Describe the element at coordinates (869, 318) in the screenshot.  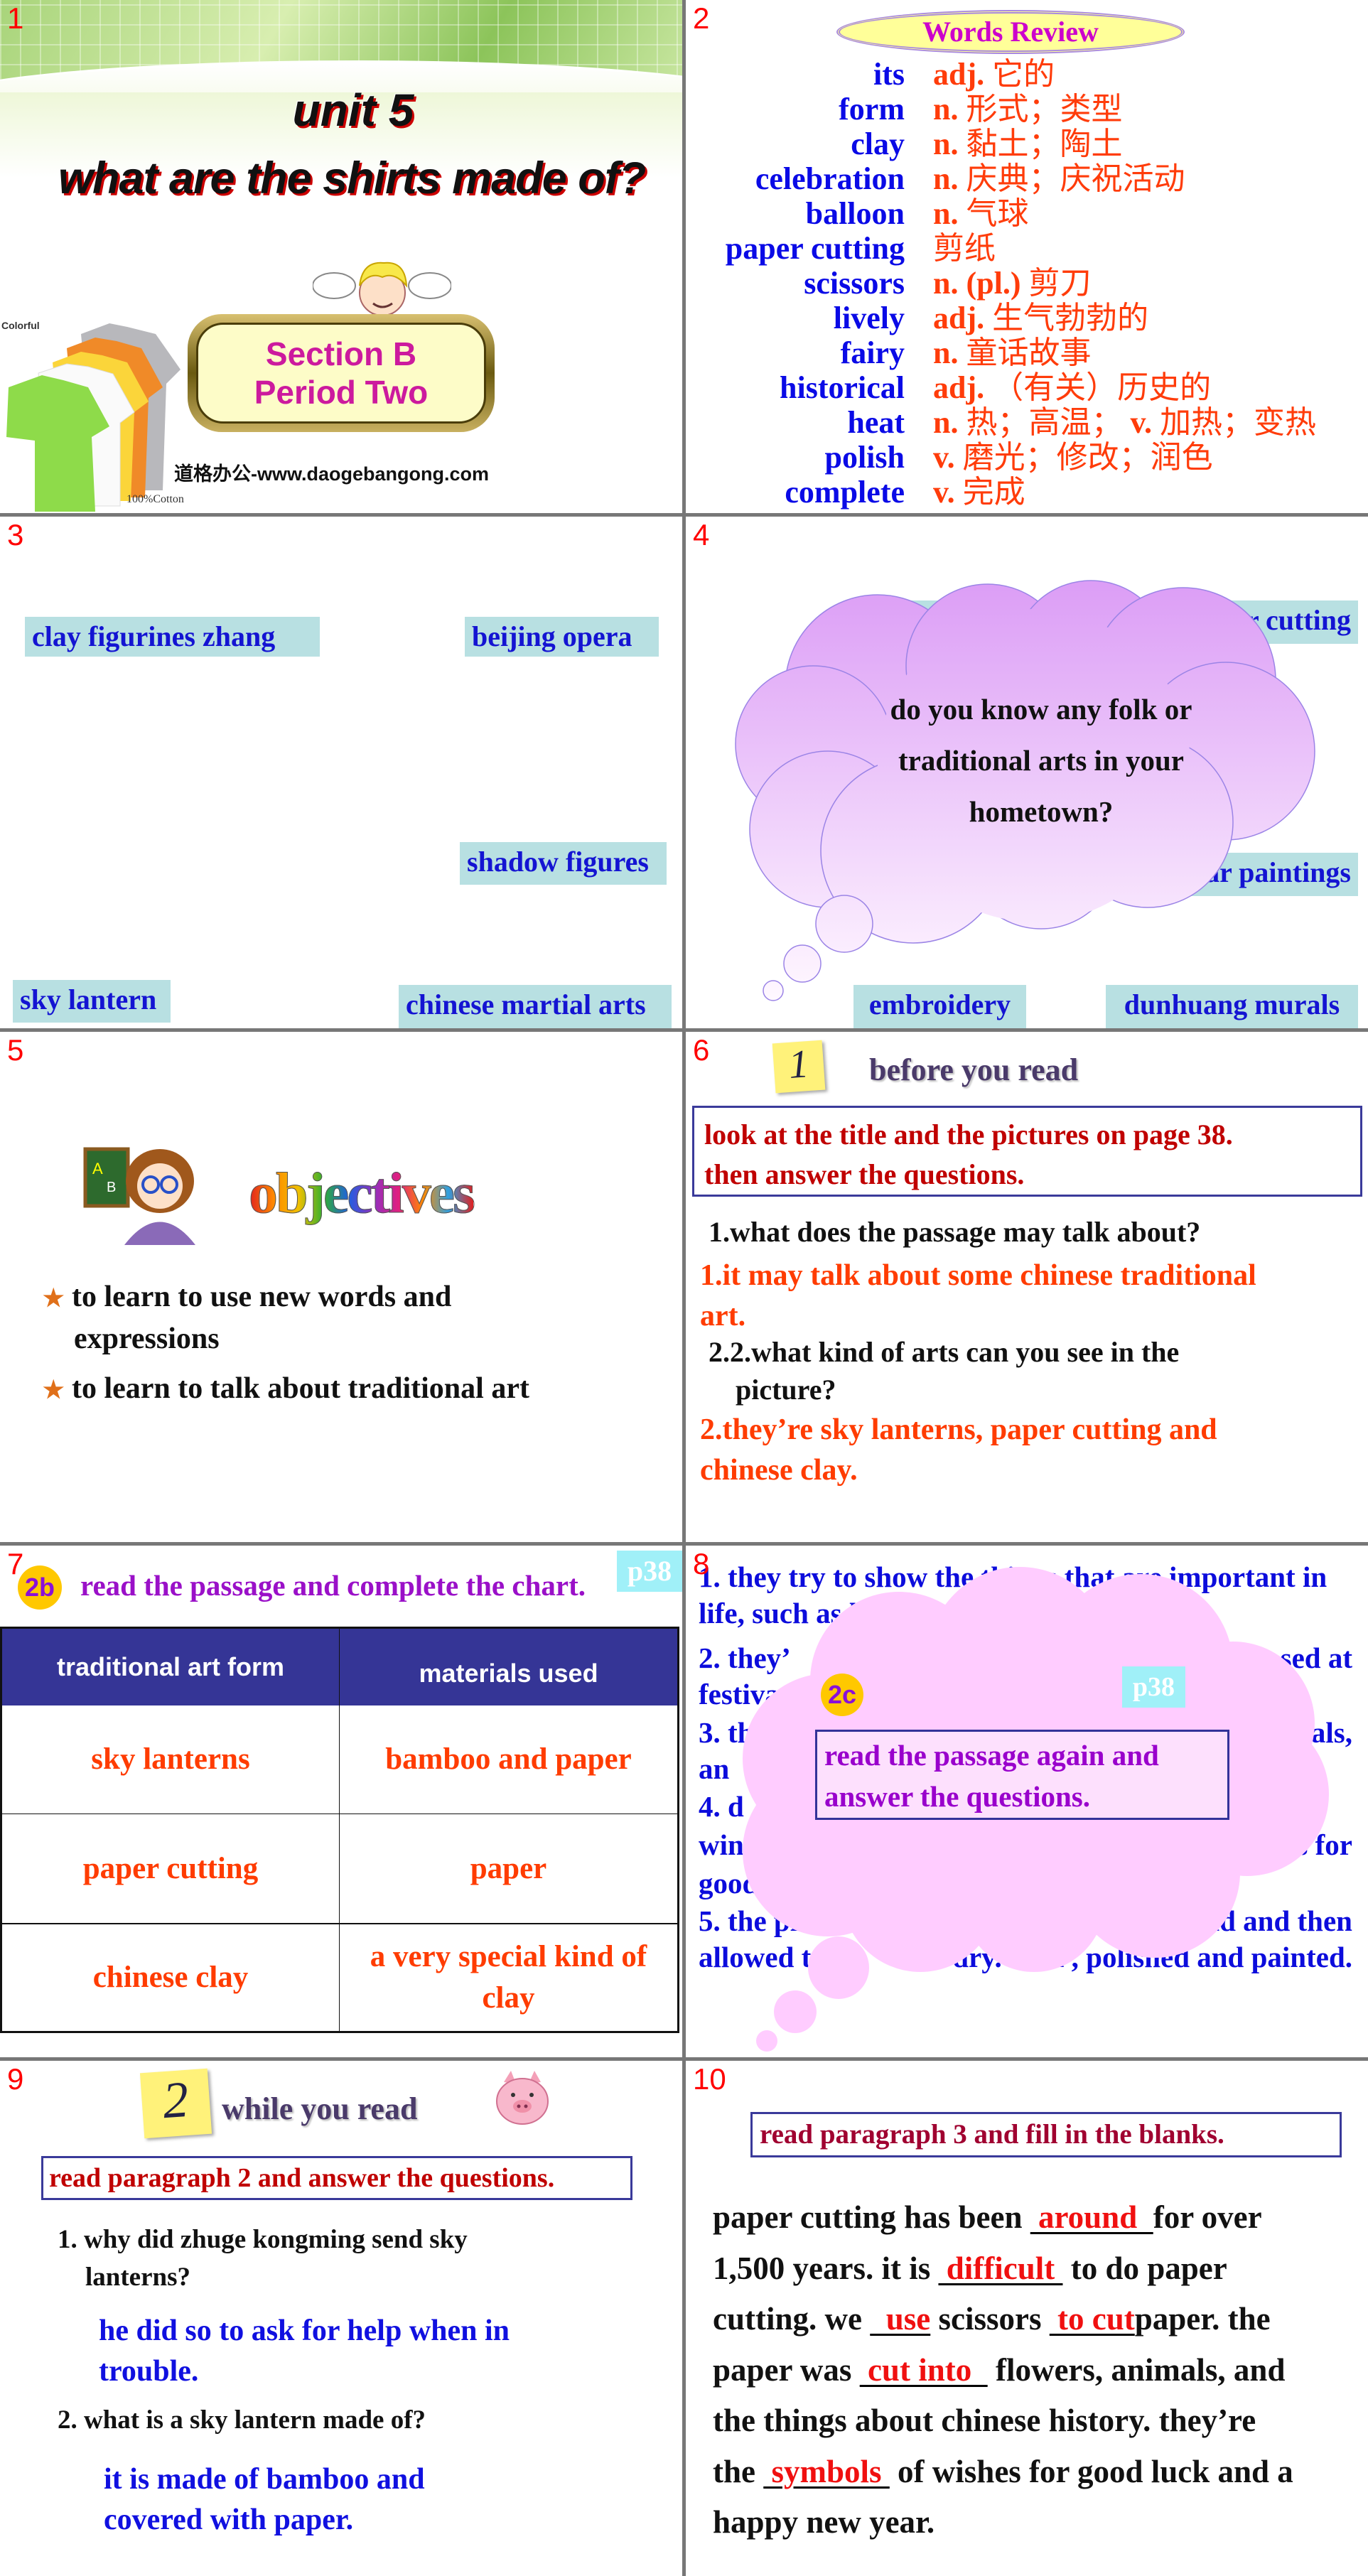
I see `vocab-word: lively` at that location.